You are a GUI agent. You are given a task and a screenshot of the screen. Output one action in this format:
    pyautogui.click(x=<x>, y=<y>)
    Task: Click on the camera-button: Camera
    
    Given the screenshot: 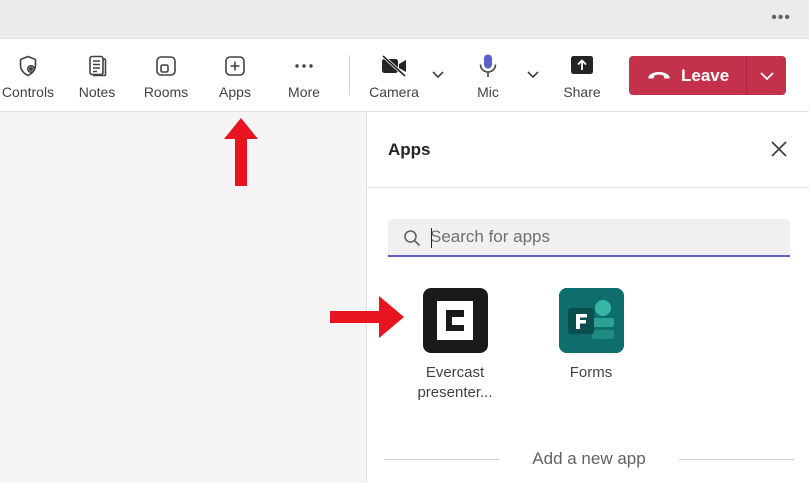 What is the action you would take?
    pyautogui.click(x=394, y=75)
    